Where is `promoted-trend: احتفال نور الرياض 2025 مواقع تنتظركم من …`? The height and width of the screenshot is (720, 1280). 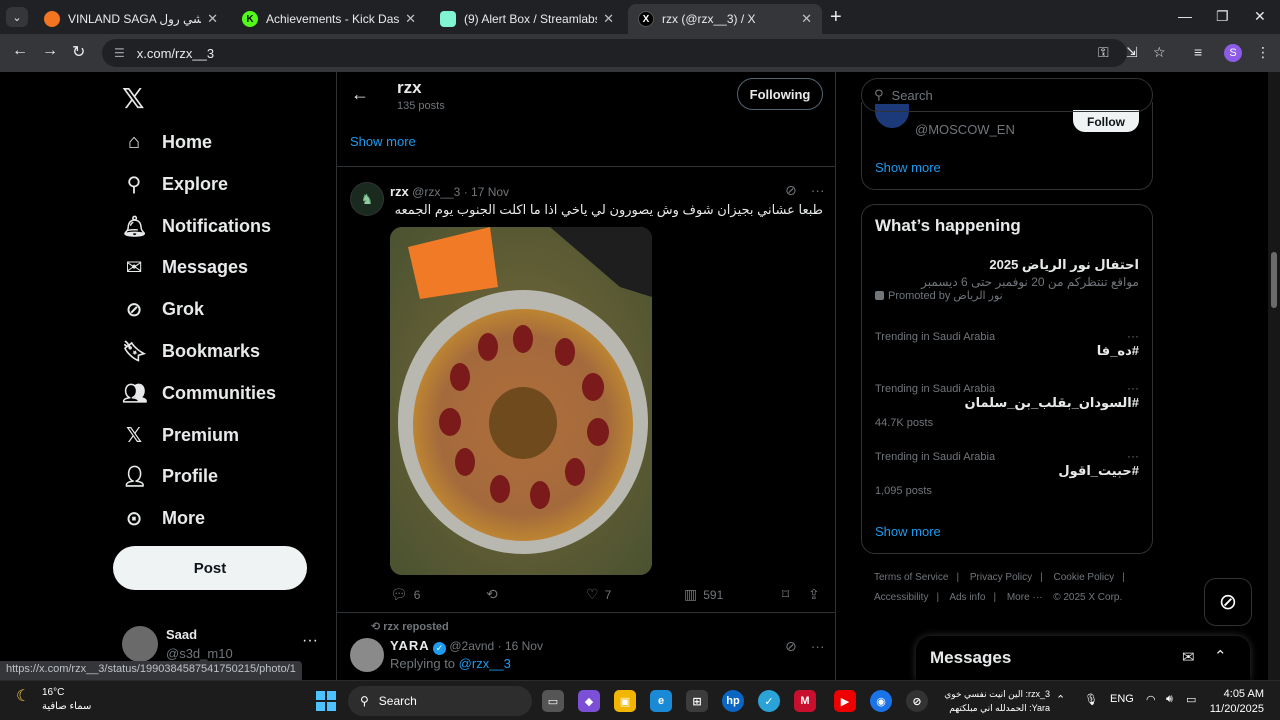
promoted-trend: احتفال نور الرياض 2025 مواقع تنتظركم من … is located at coordinates (1007, 279).